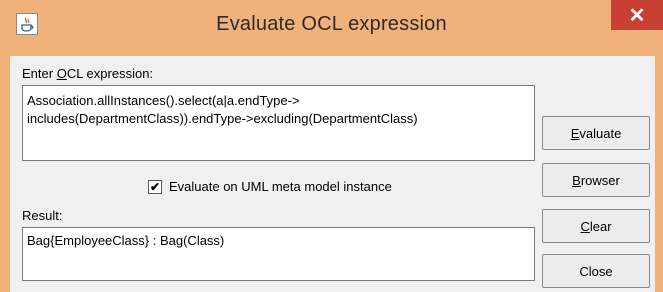 This screenshot has height=292, width=663. I want to click on result-output: Bag{EmployeeClass} : Bag(Class), so click(278, 254).